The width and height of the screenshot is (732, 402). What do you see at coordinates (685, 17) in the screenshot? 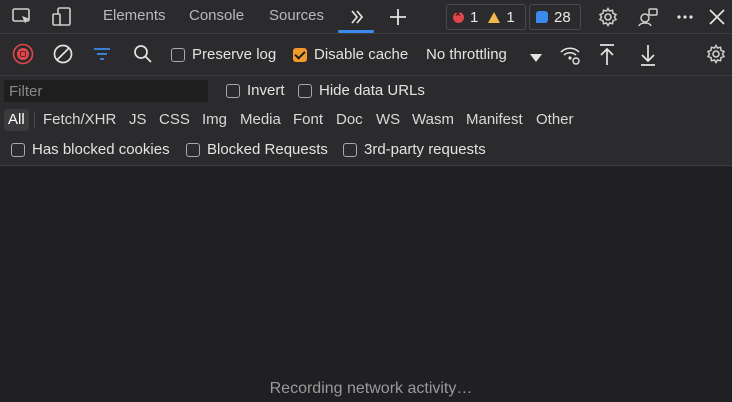
I see `more-options-icon` at bounding box center [685, 17].